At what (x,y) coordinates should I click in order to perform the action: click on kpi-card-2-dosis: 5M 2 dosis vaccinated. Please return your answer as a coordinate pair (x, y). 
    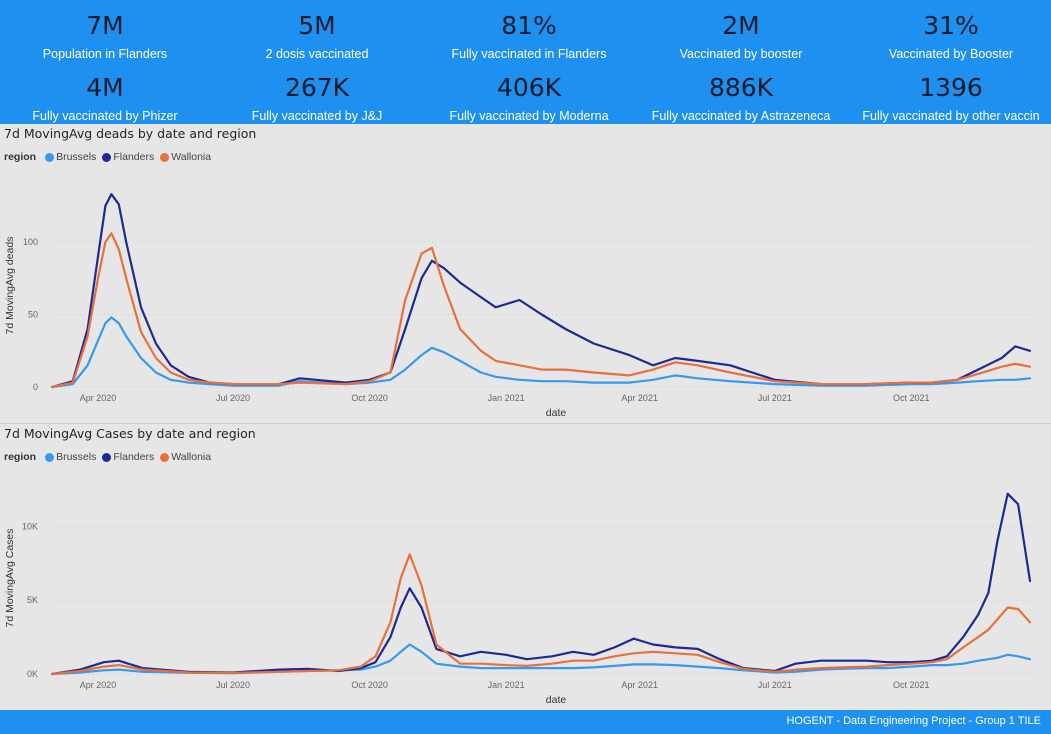
    Looking at the image, I should click on (317, 37).